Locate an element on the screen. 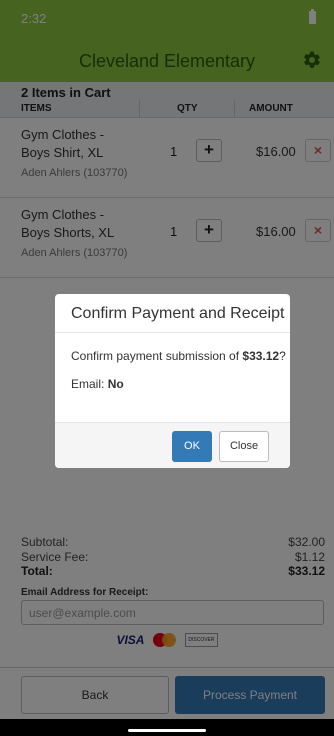 Image resolution: width=334 pixels, height=736 pixels. confirm-suffix: ? is located at coordinates (282, 356).